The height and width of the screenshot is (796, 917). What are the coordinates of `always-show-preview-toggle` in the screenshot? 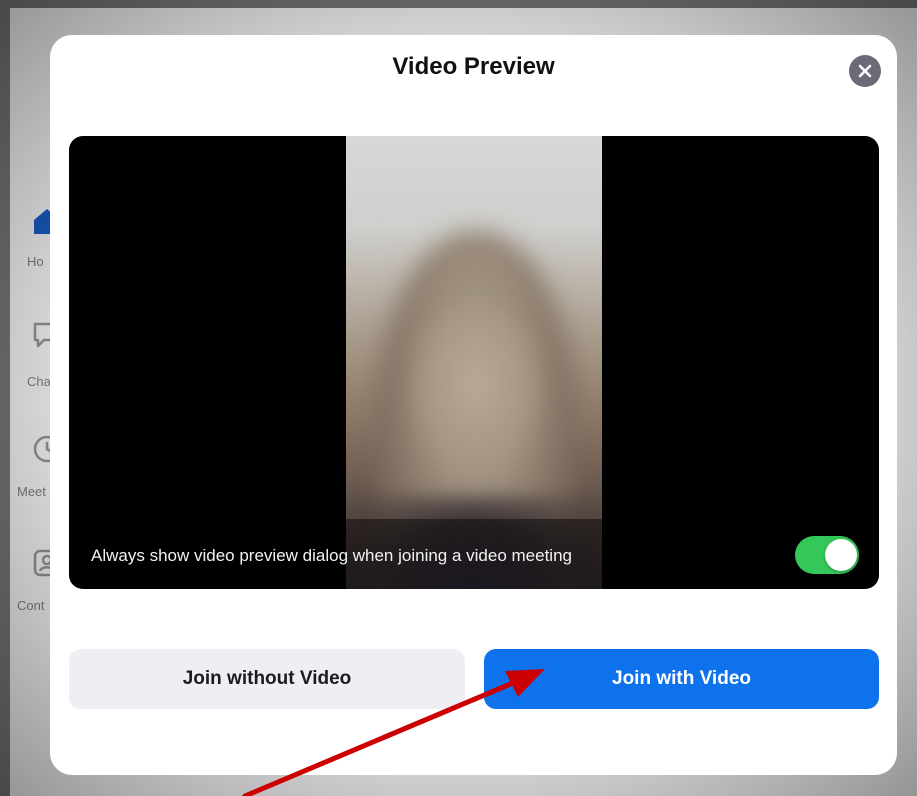 It's located at (827, 555).